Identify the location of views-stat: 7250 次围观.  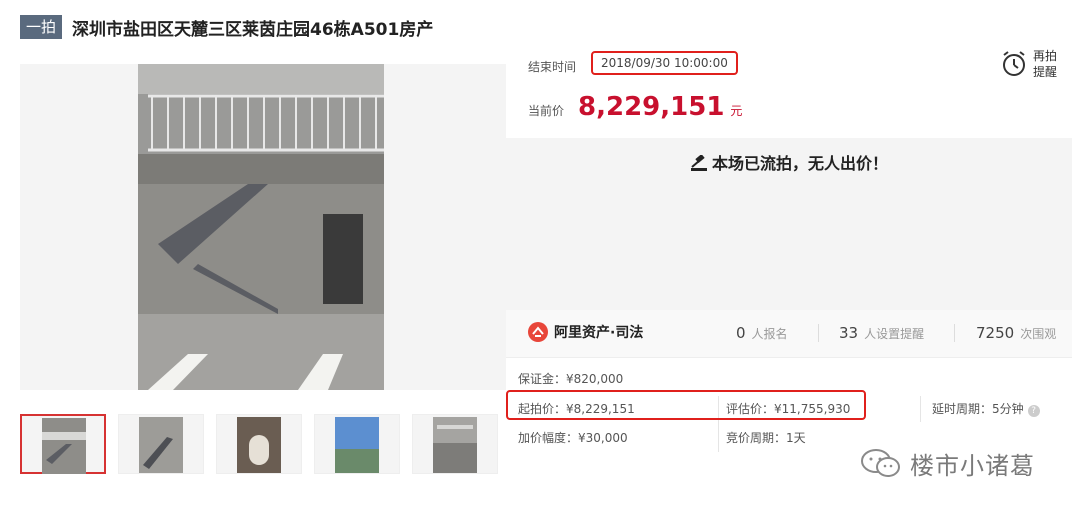
(1016, 333).